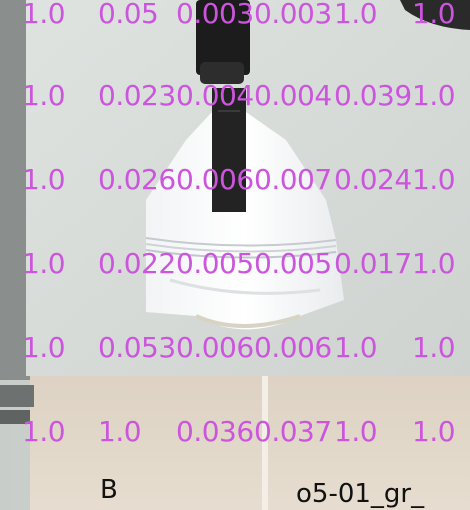  What do you see at coordinates (44, 179) in the screenshot?
I see `score-r2-c0: 1.0` at bounding box center [44, 179].